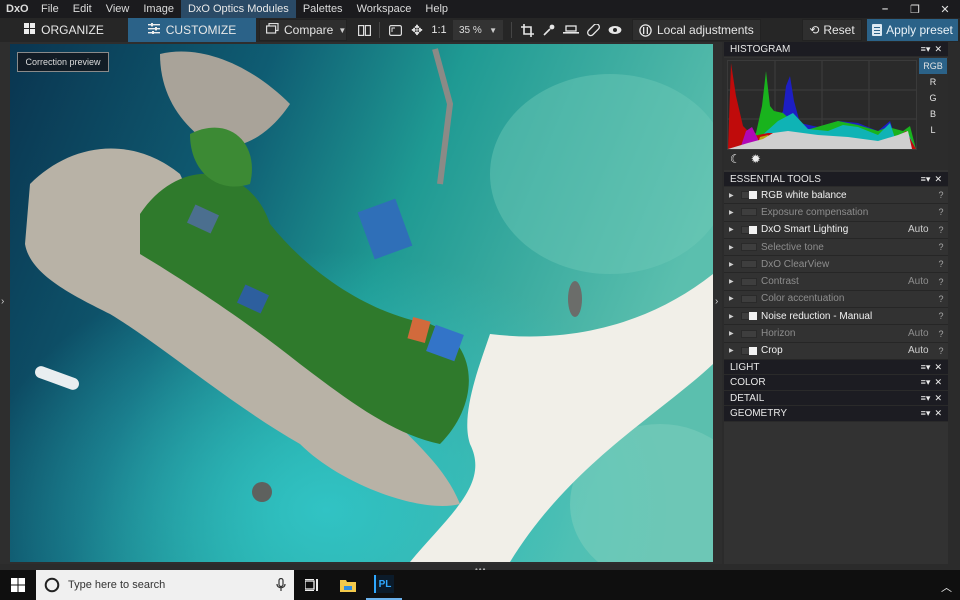 The height and width of the screenshot is (600, 960). Describe the element at coordinates (836, 367) in the screenshot. I see `palette-header-light: LIGHT ≡▾ ✕` at that location.